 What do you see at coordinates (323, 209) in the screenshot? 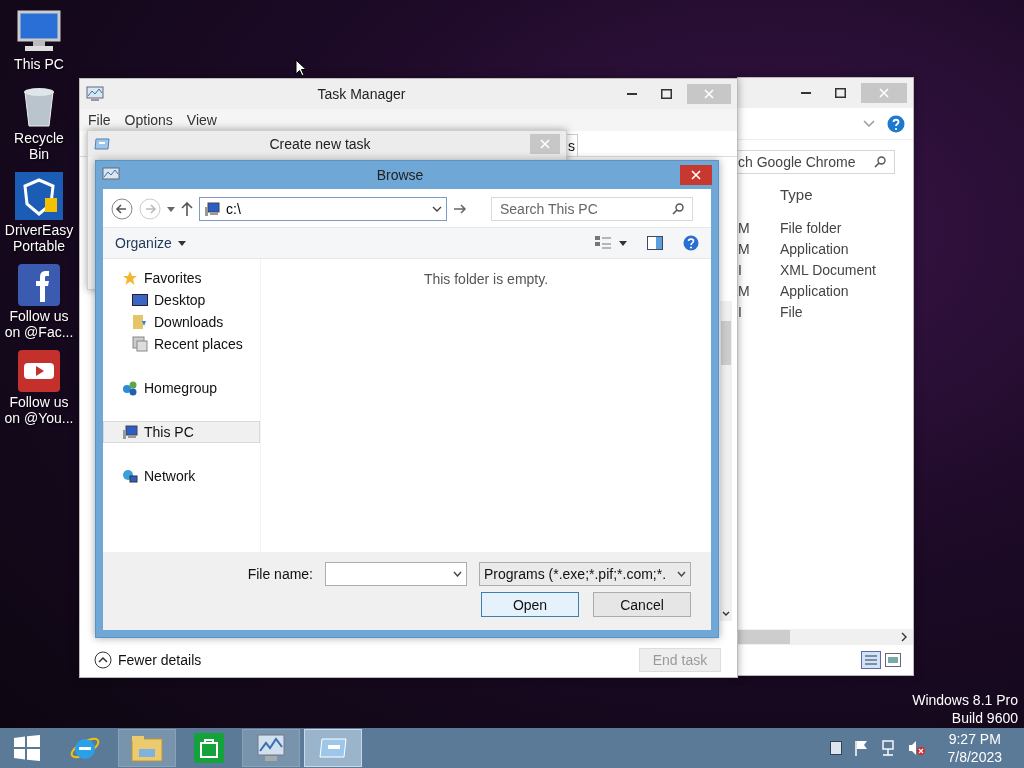
I see `address-field: c:\` at bounding box center [323, 209].